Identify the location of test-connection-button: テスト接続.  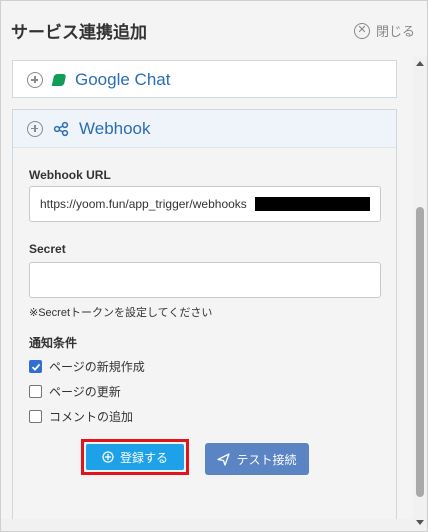
(257, 459).